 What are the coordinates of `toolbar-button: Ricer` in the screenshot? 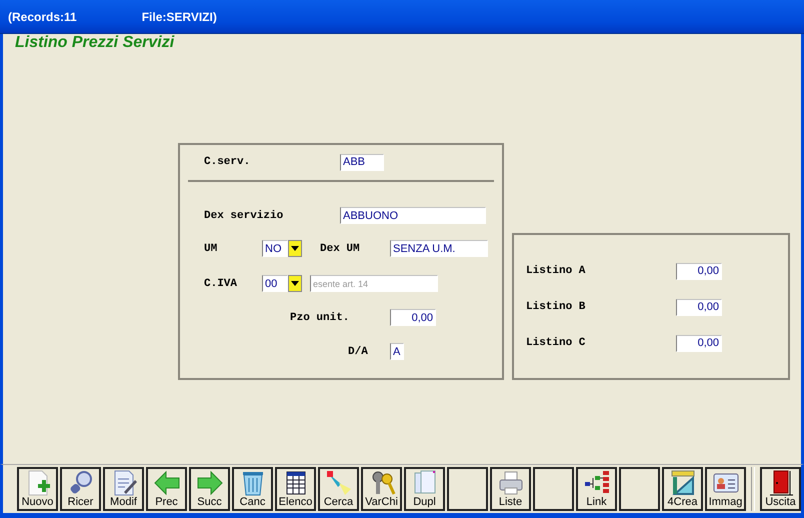 It's located at (80, 489).